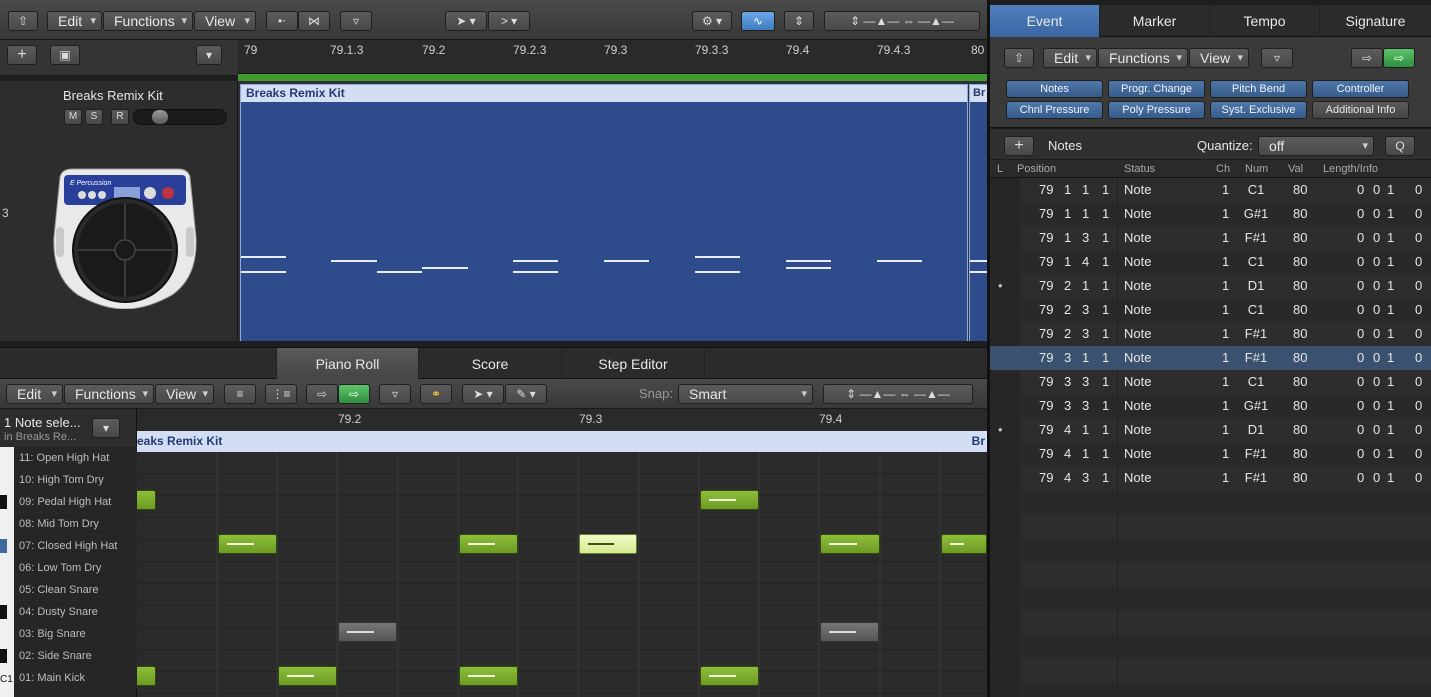 This screenshot has height=697, width=1431. What do you see at coordinates (347, 364) in the screenshot?
I see `tab-piano-roll: Piano Roll` at bounding box center [347, 364].